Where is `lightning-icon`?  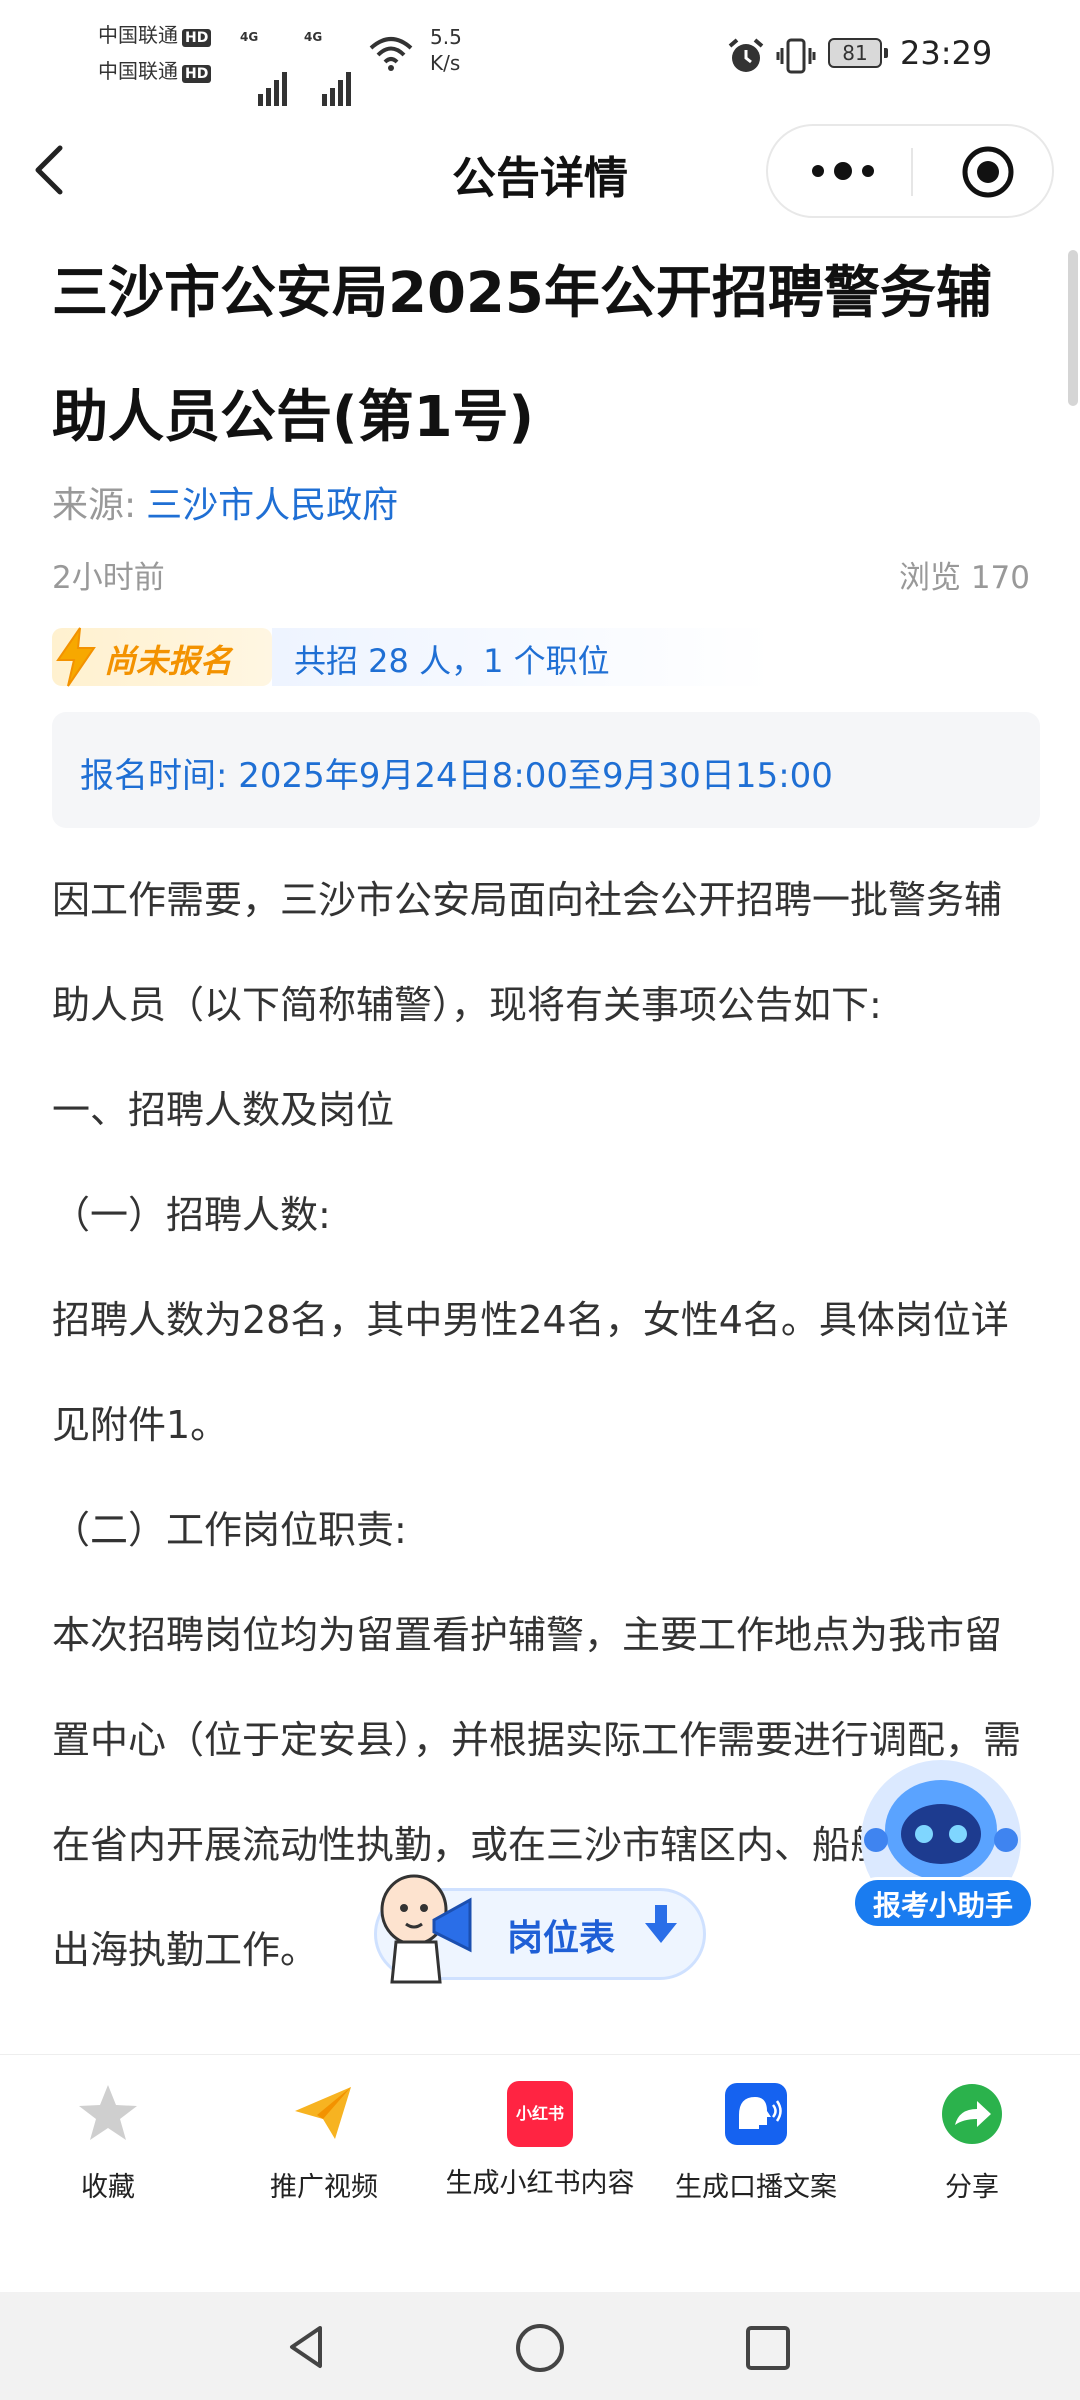
lightning-icon is located at coordinates (76, 657).